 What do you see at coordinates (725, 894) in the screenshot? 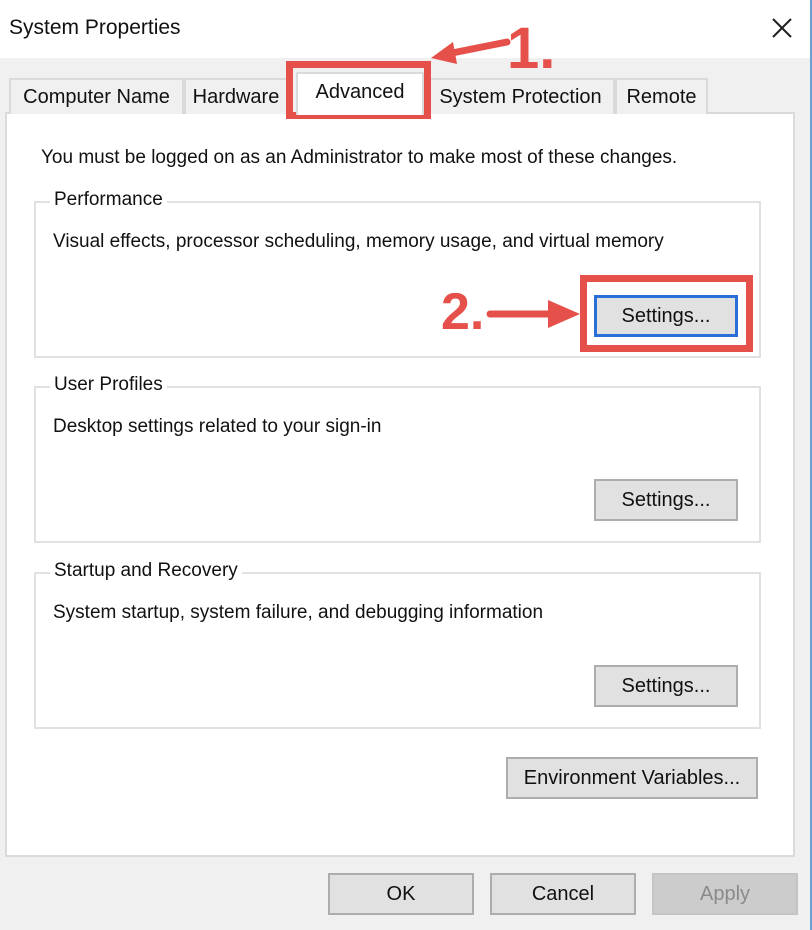
I see `apply-button: Apply` at bounding box center [725, 894].